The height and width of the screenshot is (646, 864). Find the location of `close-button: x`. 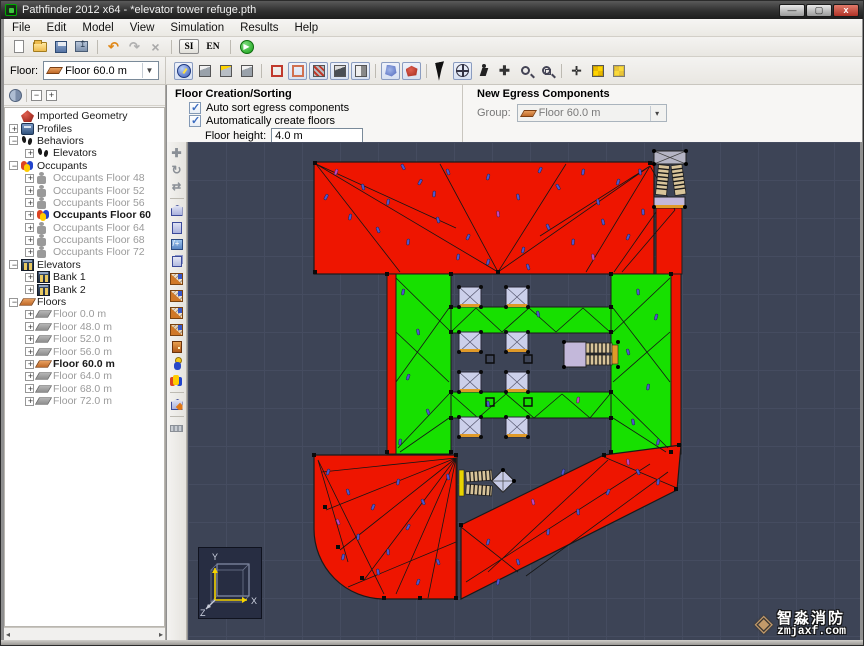

close-button: x is located at coordinates (846, 10).